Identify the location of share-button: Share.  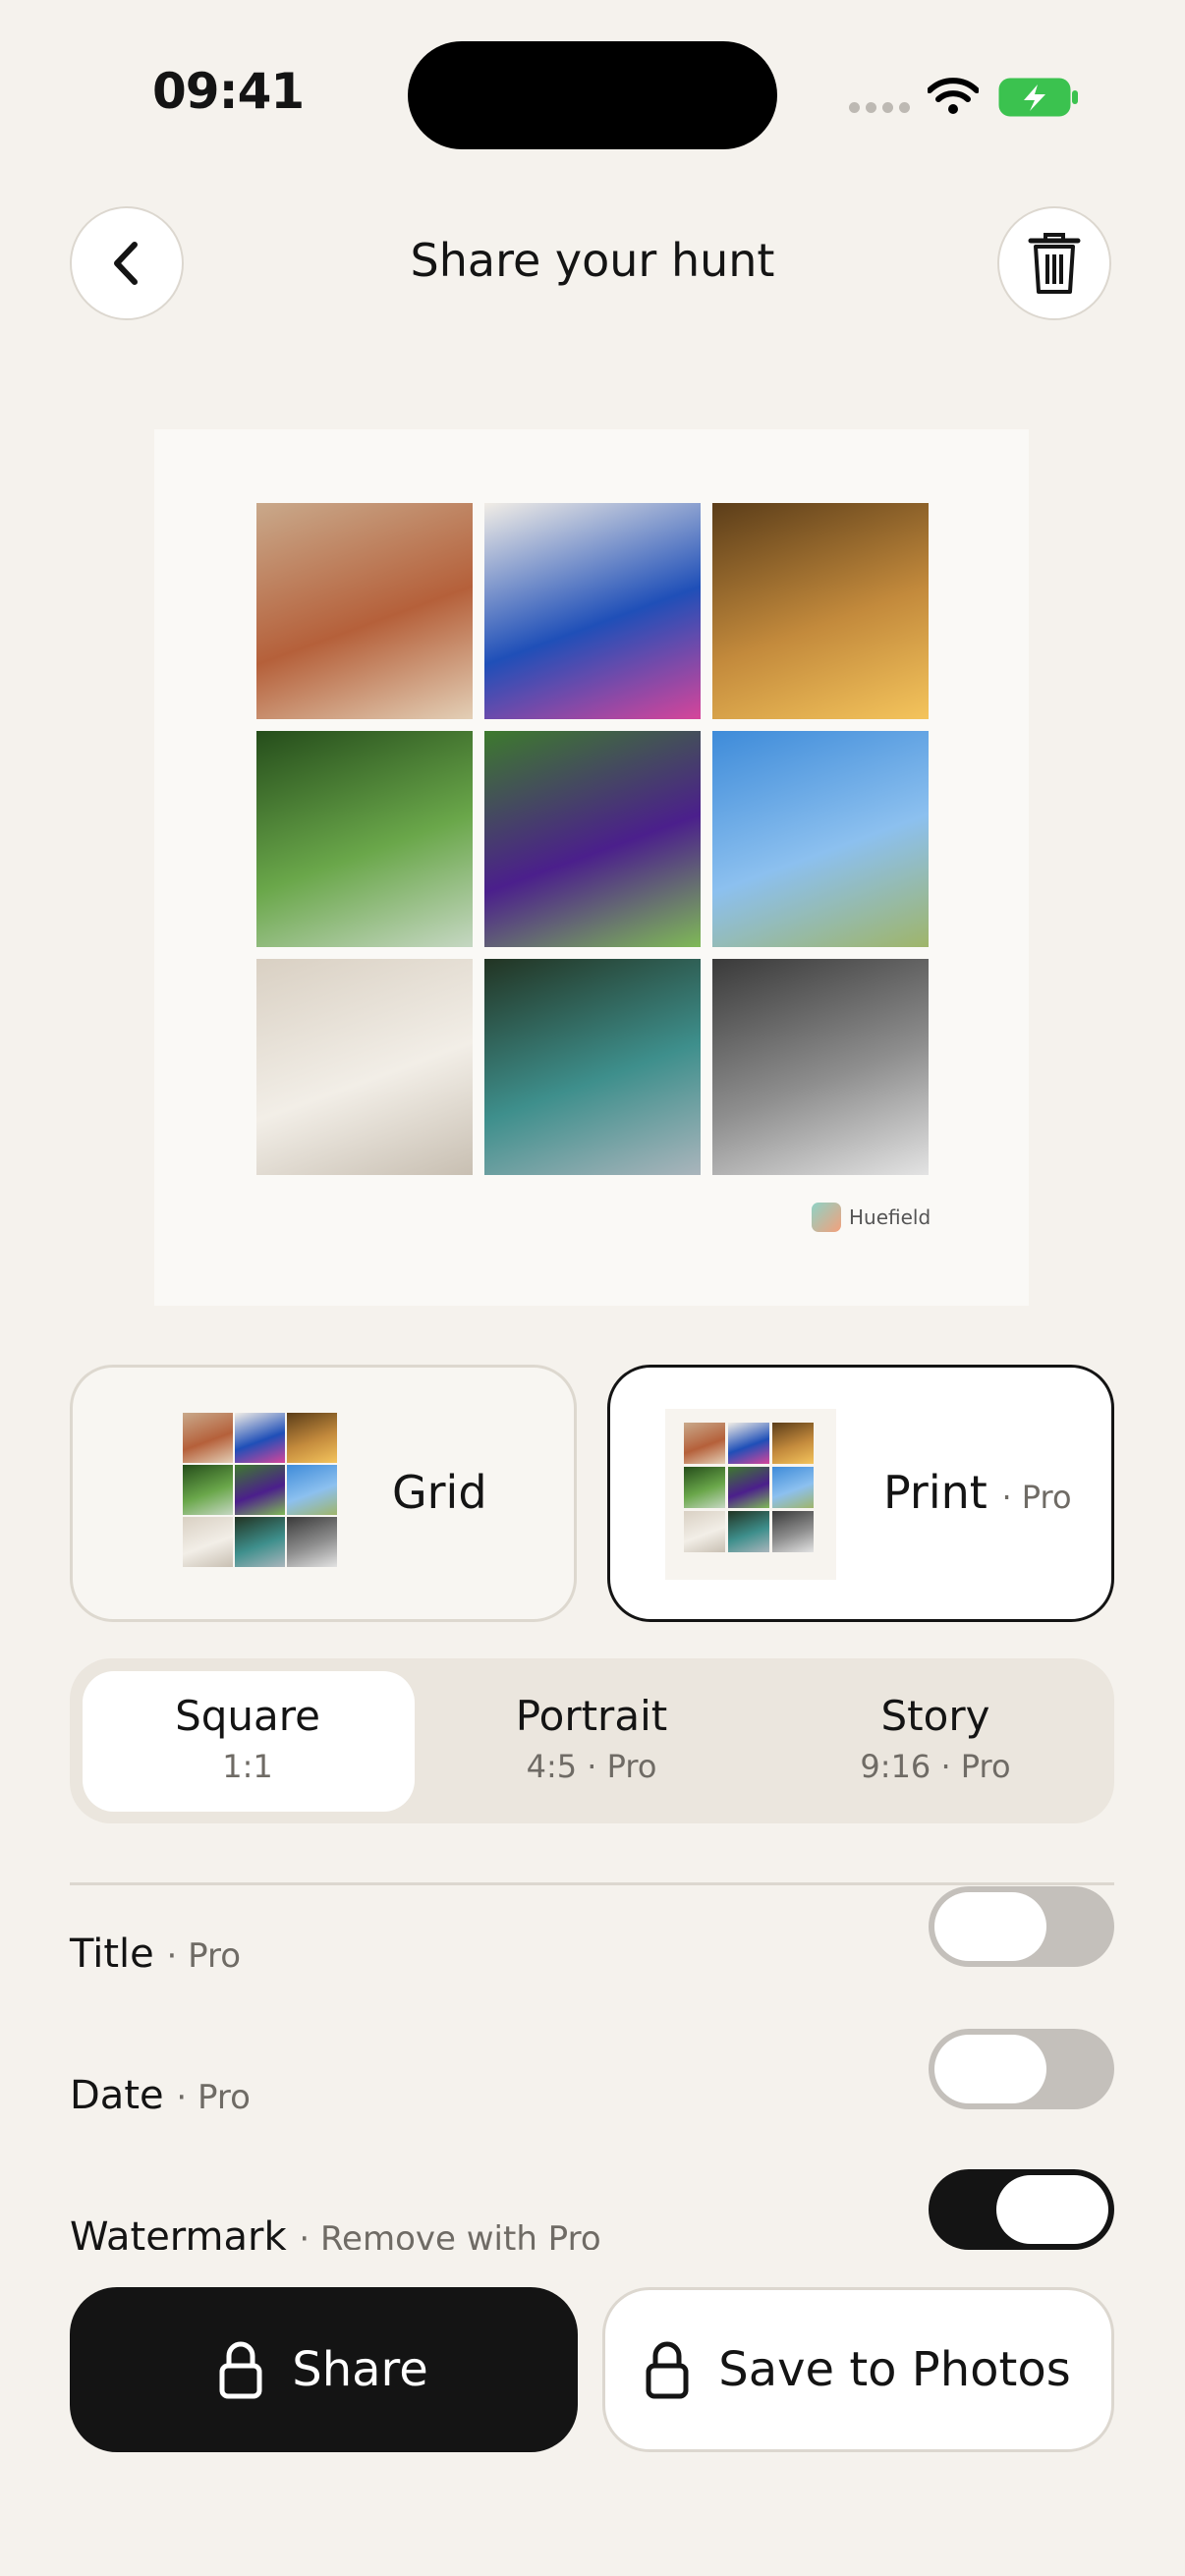
(324, 2369).